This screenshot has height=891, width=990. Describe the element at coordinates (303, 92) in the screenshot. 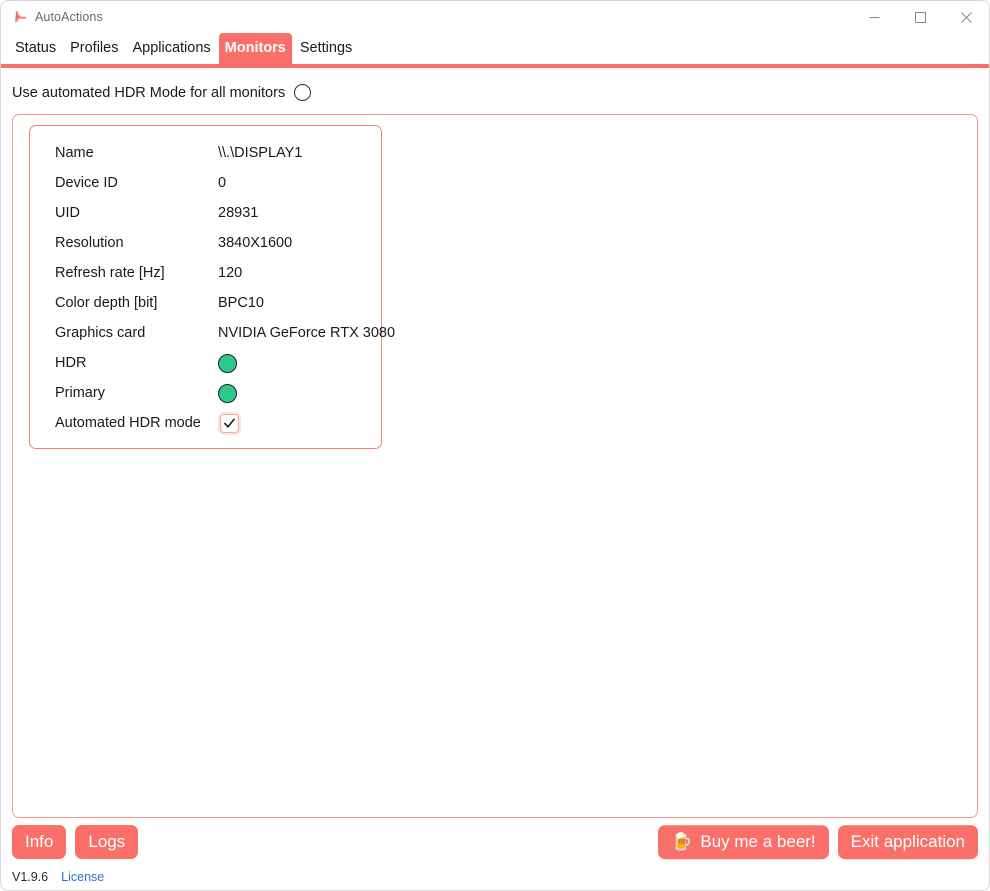

I see `radio-circle-unchecked-icon` at that location.